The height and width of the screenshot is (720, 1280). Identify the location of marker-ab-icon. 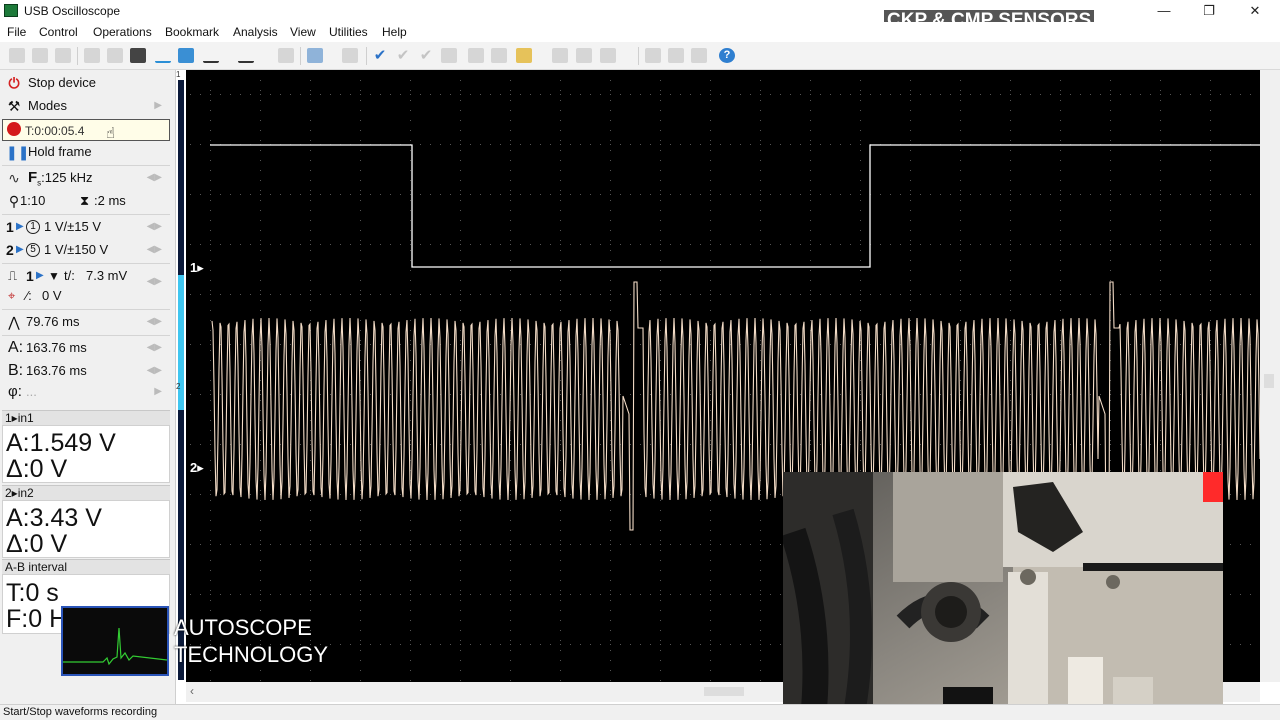
(608, 55).